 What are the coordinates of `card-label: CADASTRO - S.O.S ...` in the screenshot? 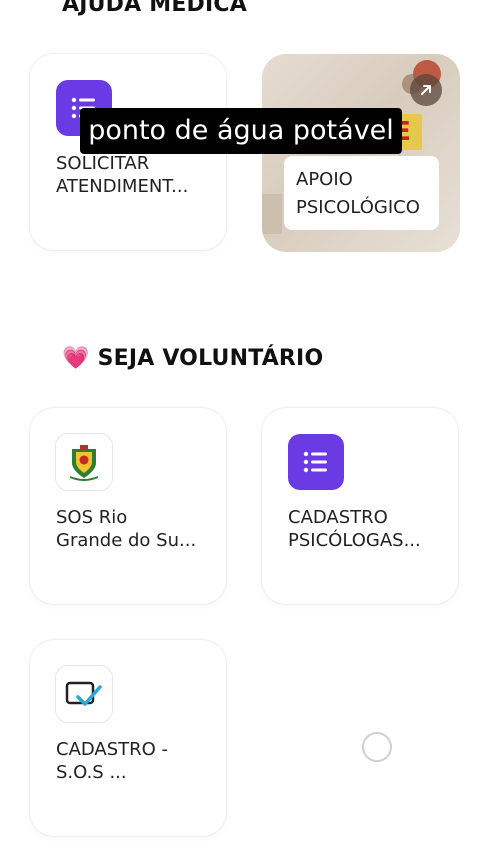 It's located at (112, 761).